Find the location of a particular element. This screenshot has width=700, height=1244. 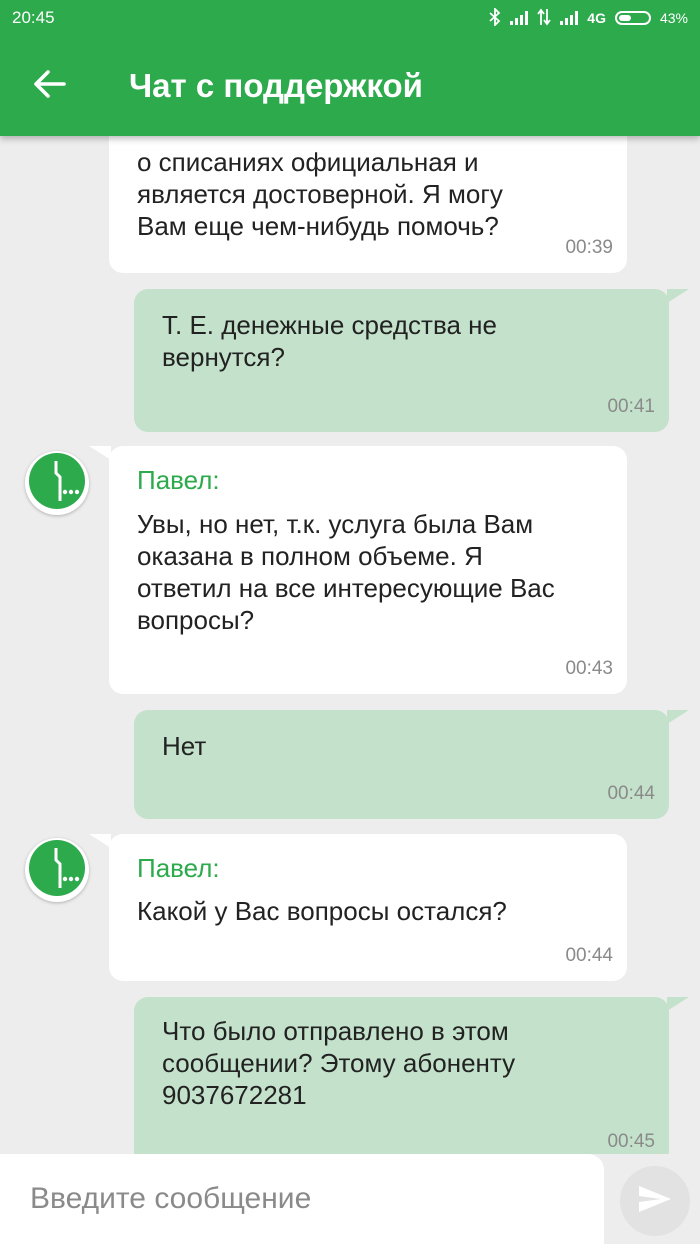

message-time: 00:43 is located at coordinates (589, 668).